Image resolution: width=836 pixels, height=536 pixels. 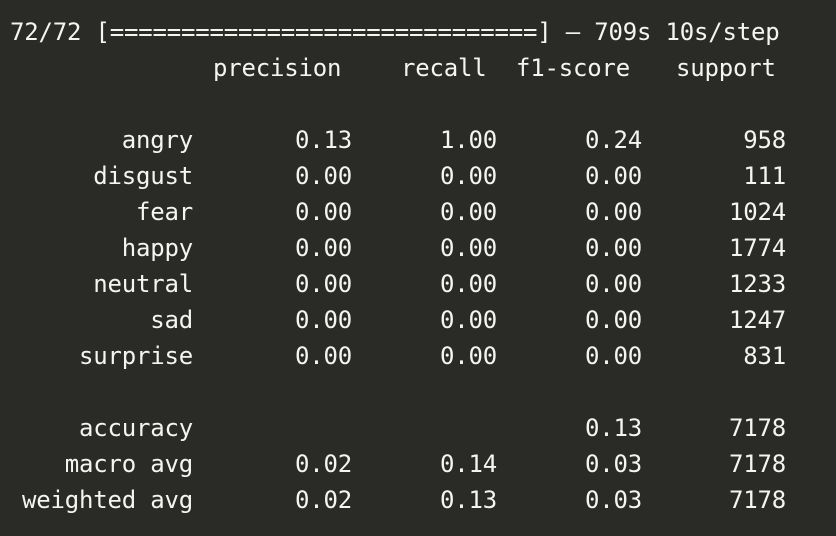 I want to click on report-header: precision recall f1-score support, so click(x=423, y=68).